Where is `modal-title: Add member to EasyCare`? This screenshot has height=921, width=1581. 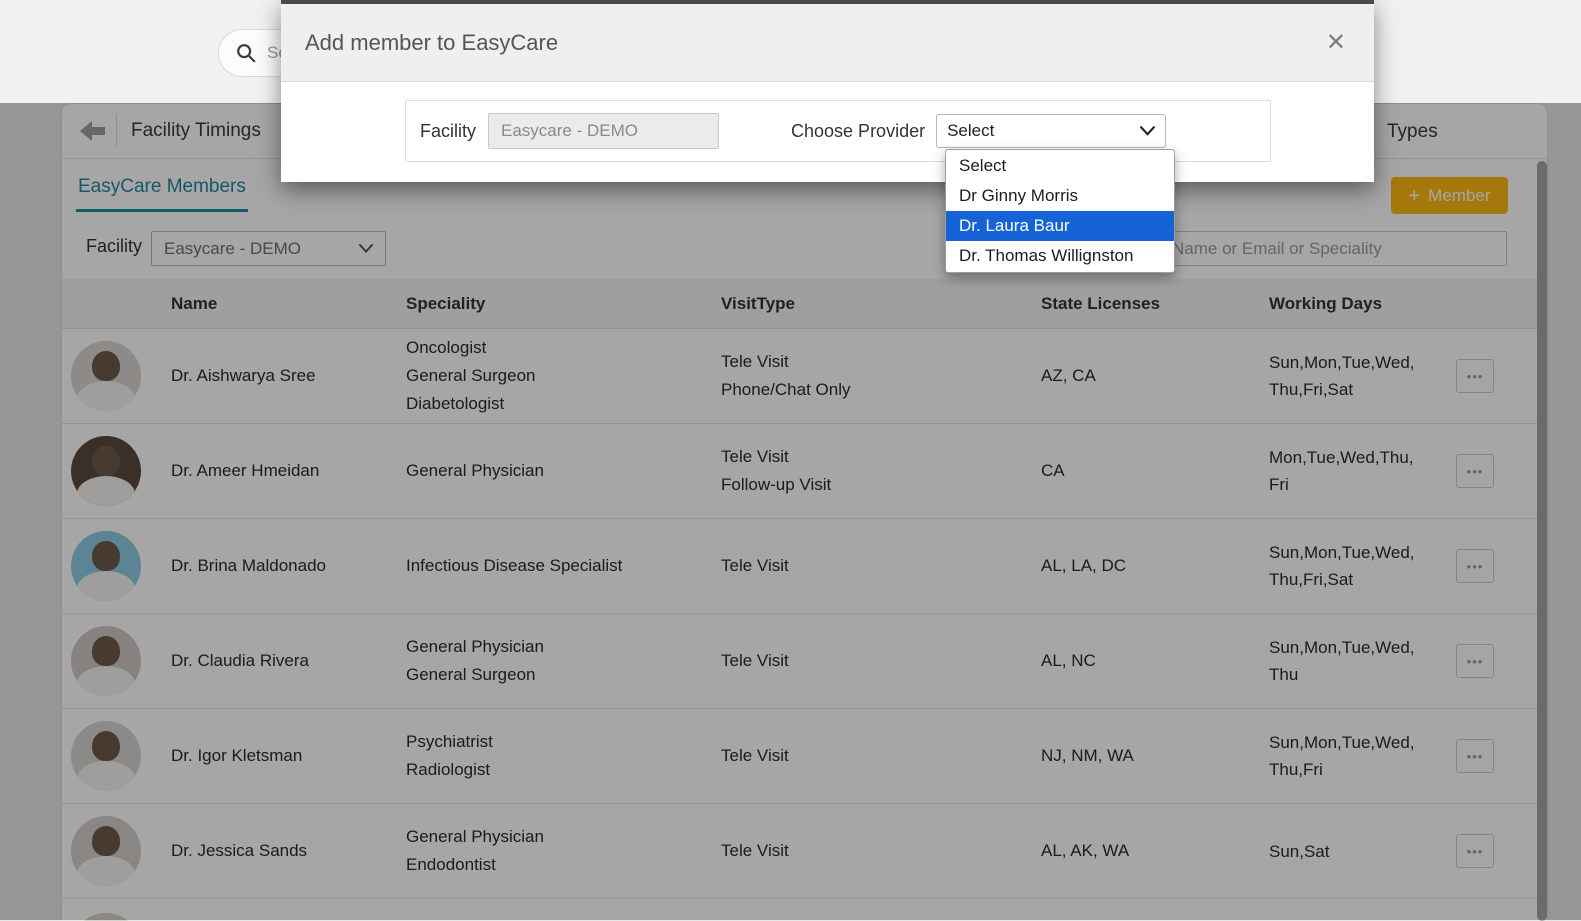 modal-title: Add member to EasyCare is located at coordinates (432, 42).